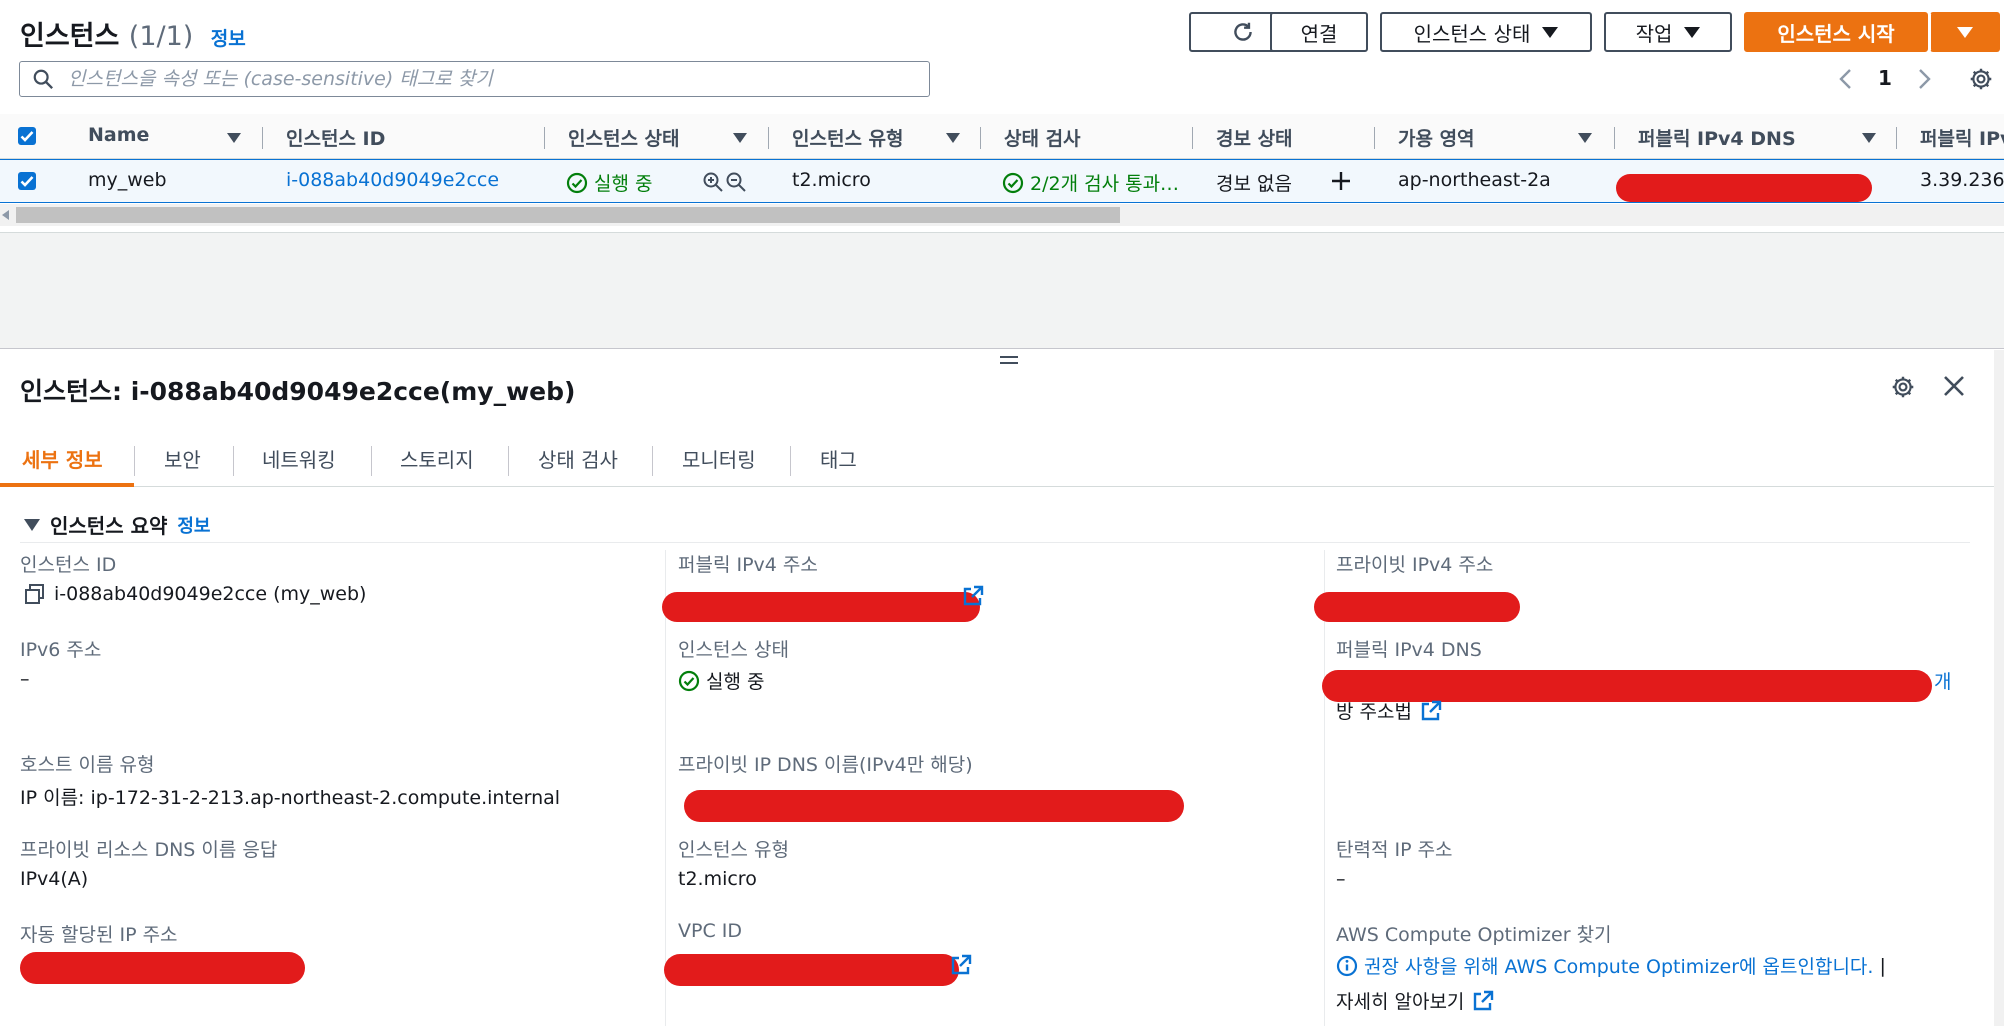  Describe the element at coordinates (1341, 181) in the screenshot. I see `plus-icon` at that location.